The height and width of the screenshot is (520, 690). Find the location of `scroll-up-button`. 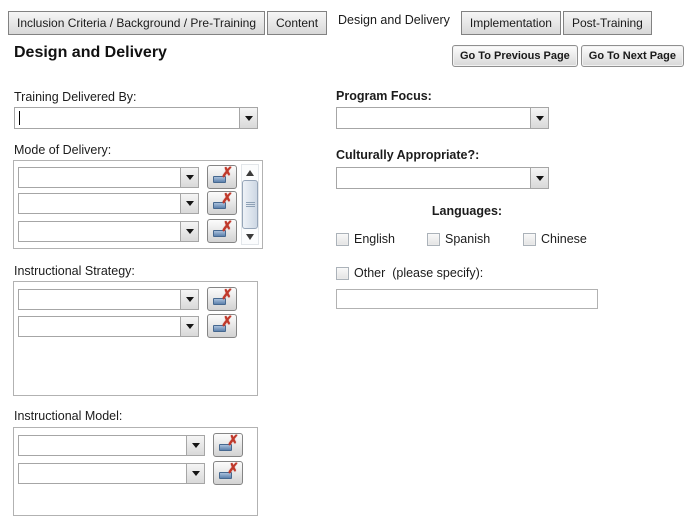

scroll-up-button is located at coordinates (250, 172).